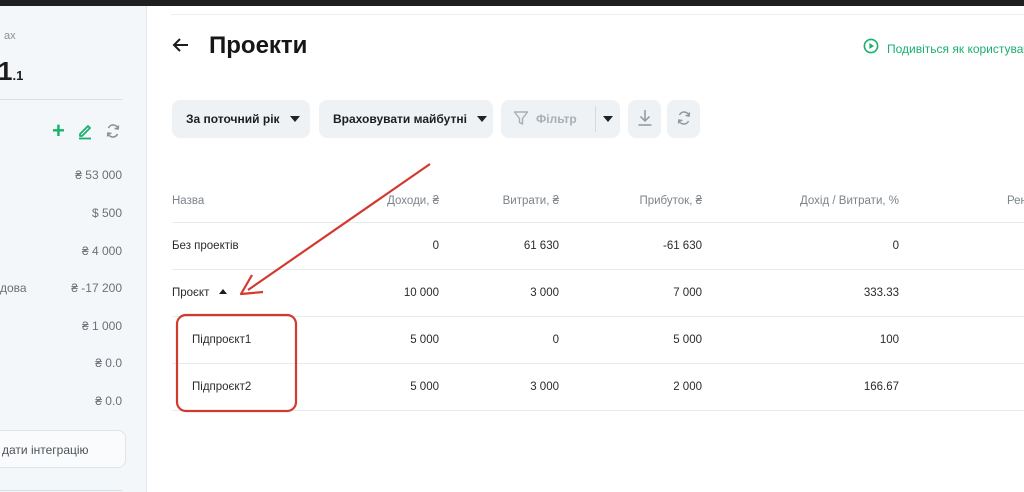 Image resolution: width=1024 pixels, height=492 pixels. I want to click on row-ratio: 0, so click(895, 246).